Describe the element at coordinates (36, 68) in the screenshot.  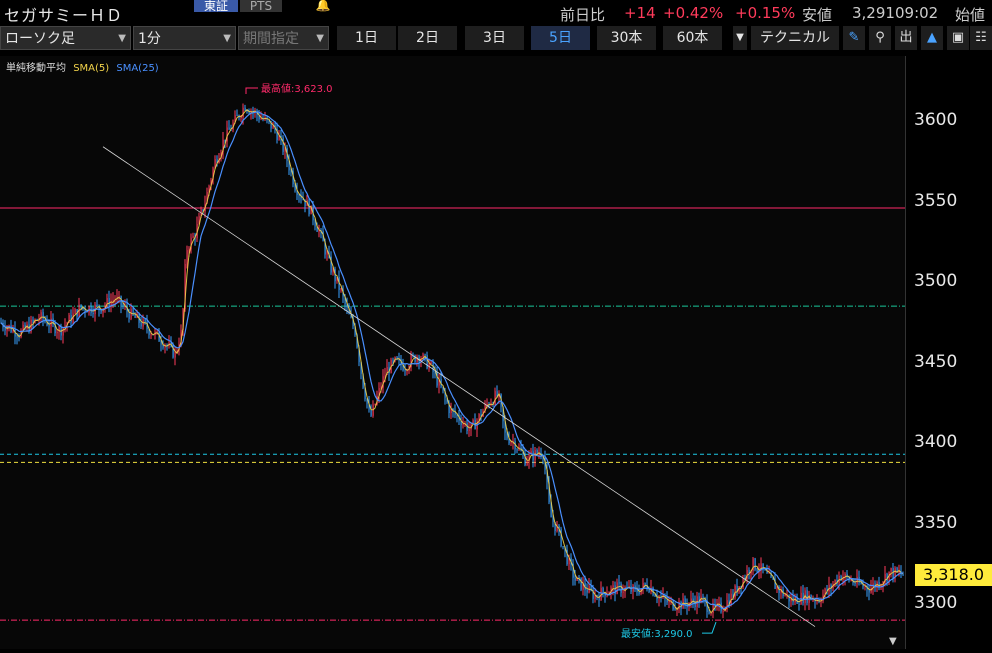
I see `legend-sma-title: 単純移動平均` at that location.